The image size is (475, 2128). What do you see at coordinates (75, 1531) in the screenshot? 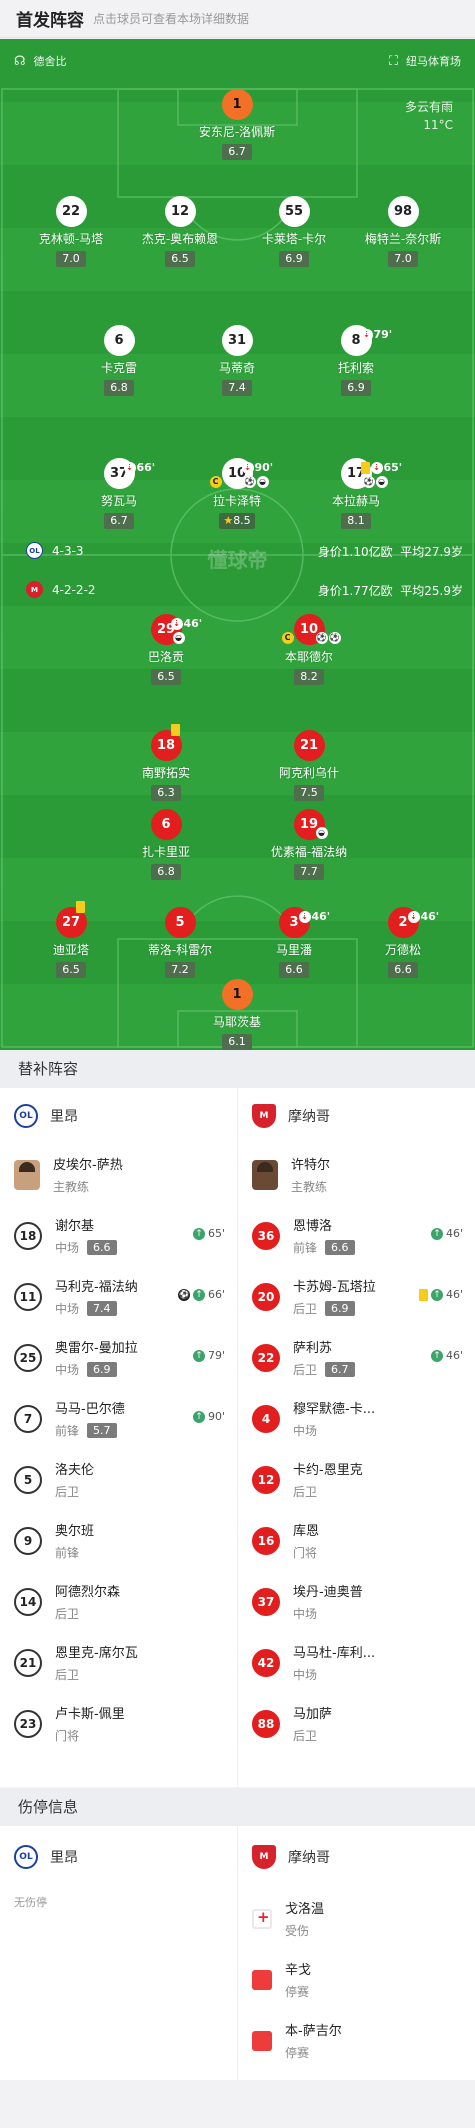
I see `sub-name: 奥尔班` at bounding box center [75, 1531].